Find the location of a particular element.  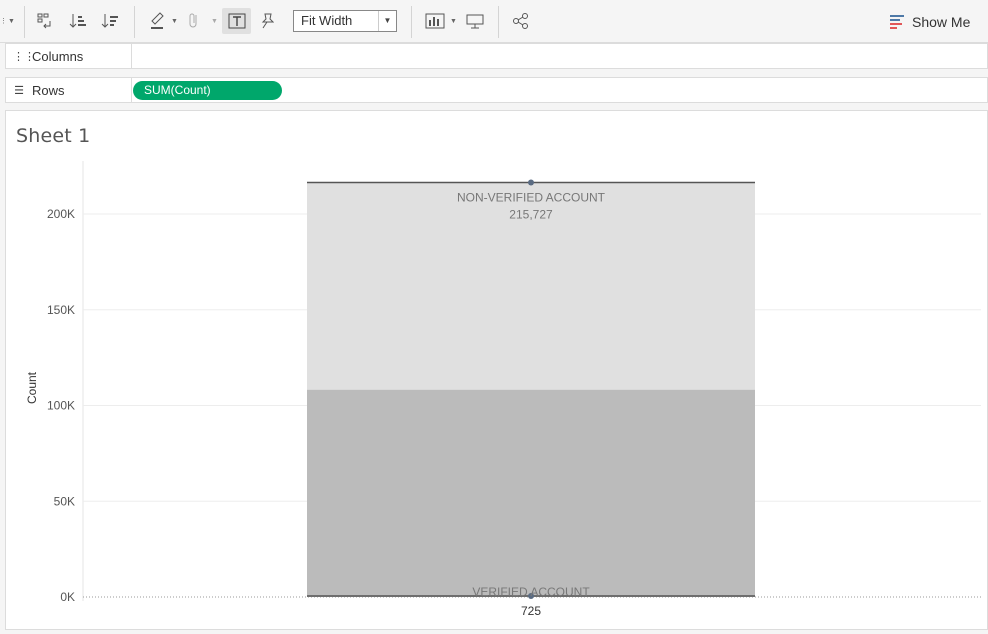

show-me-label: Show Me is located at coordinates (941, 22).